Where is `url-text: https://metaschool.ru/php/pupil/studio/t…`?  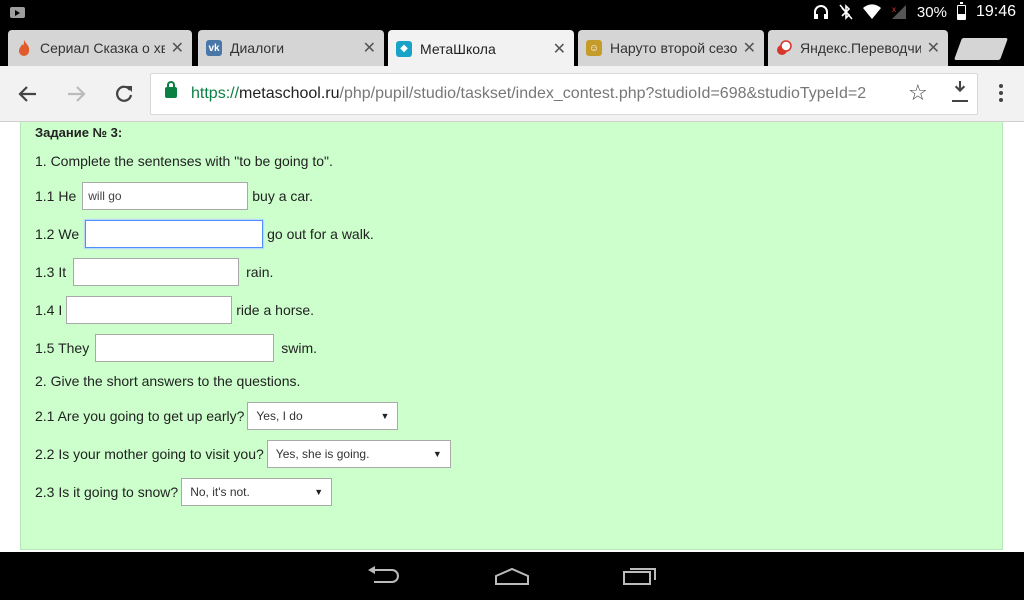
url-text: https://metaschool.ru/php/pupil/studio/t… is located at coordinates (528, 94).